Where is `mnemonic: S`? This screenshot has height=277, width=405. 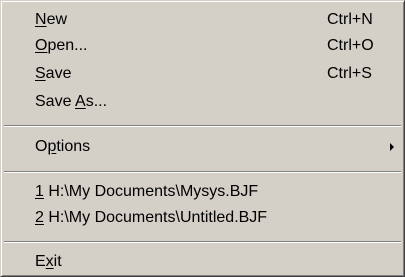
mnemonic: S is located at coordinates (40, 73).